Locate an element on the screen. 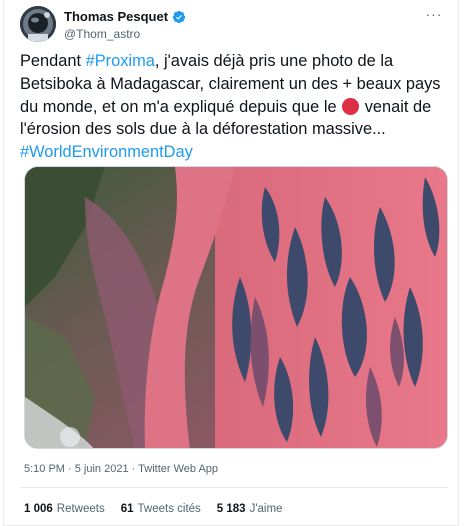 The height and width of the screenshot is (526, 464). likes-label: J'aime is located at coordinates (266, 509).